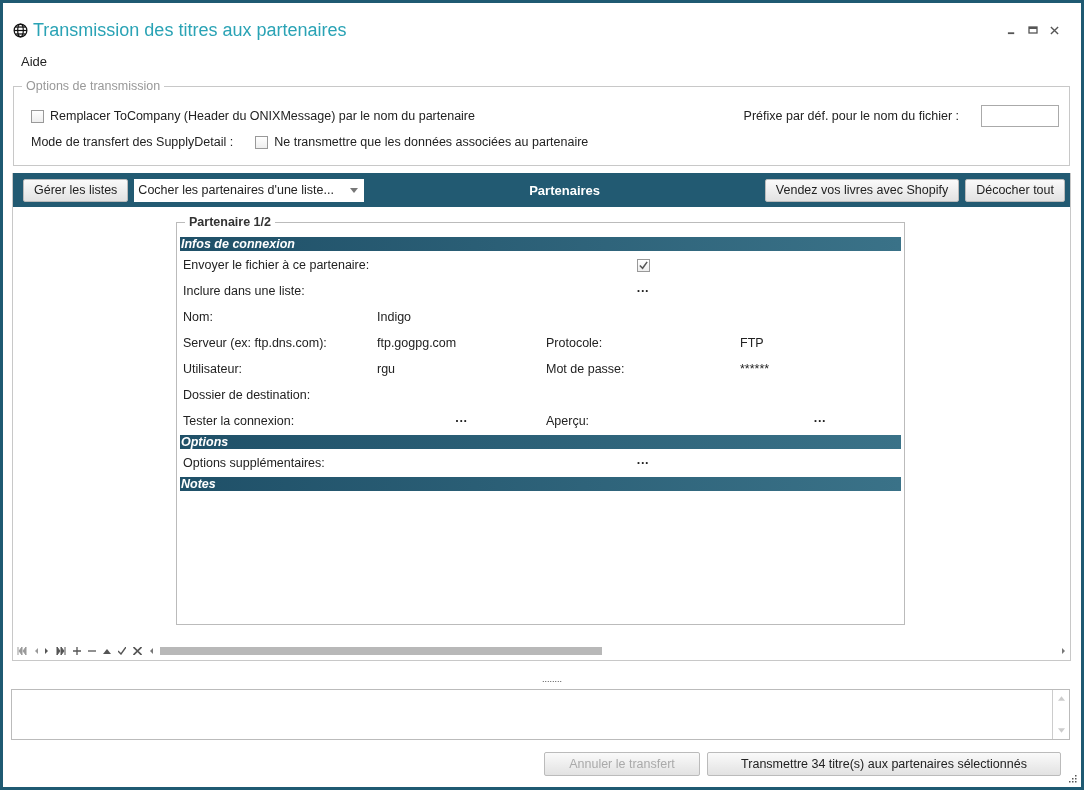 The height and width of the screenshot is (790, 1084). What do you see at coordinates (92, 651) in the screenshot?
I see `minus-icon` at bounding box center [92, 651].